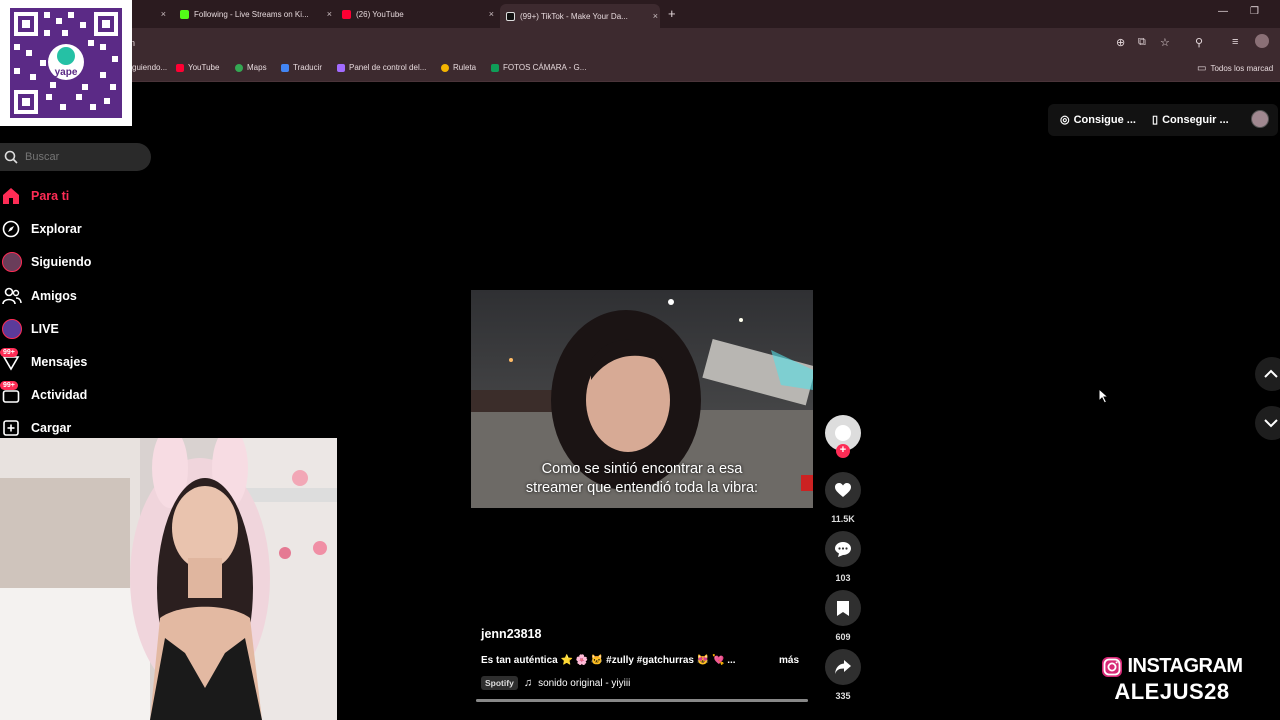 The height and width of the screenshot is (720, 1280). I want to click on save-button, so click(843, 608).